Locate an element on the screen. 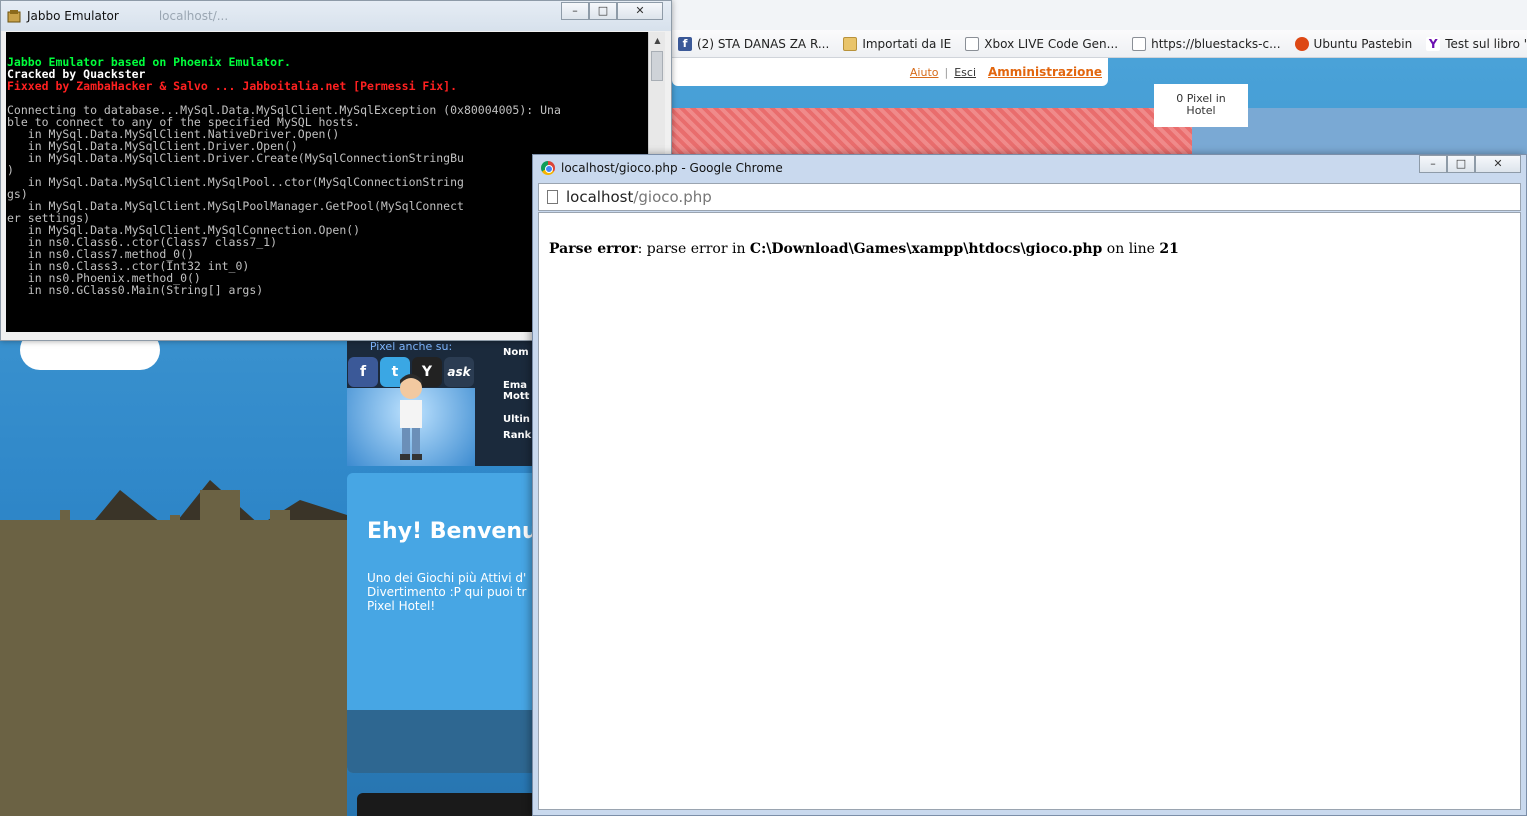  error-line-text: on line is located at coordinates (1131, 249).